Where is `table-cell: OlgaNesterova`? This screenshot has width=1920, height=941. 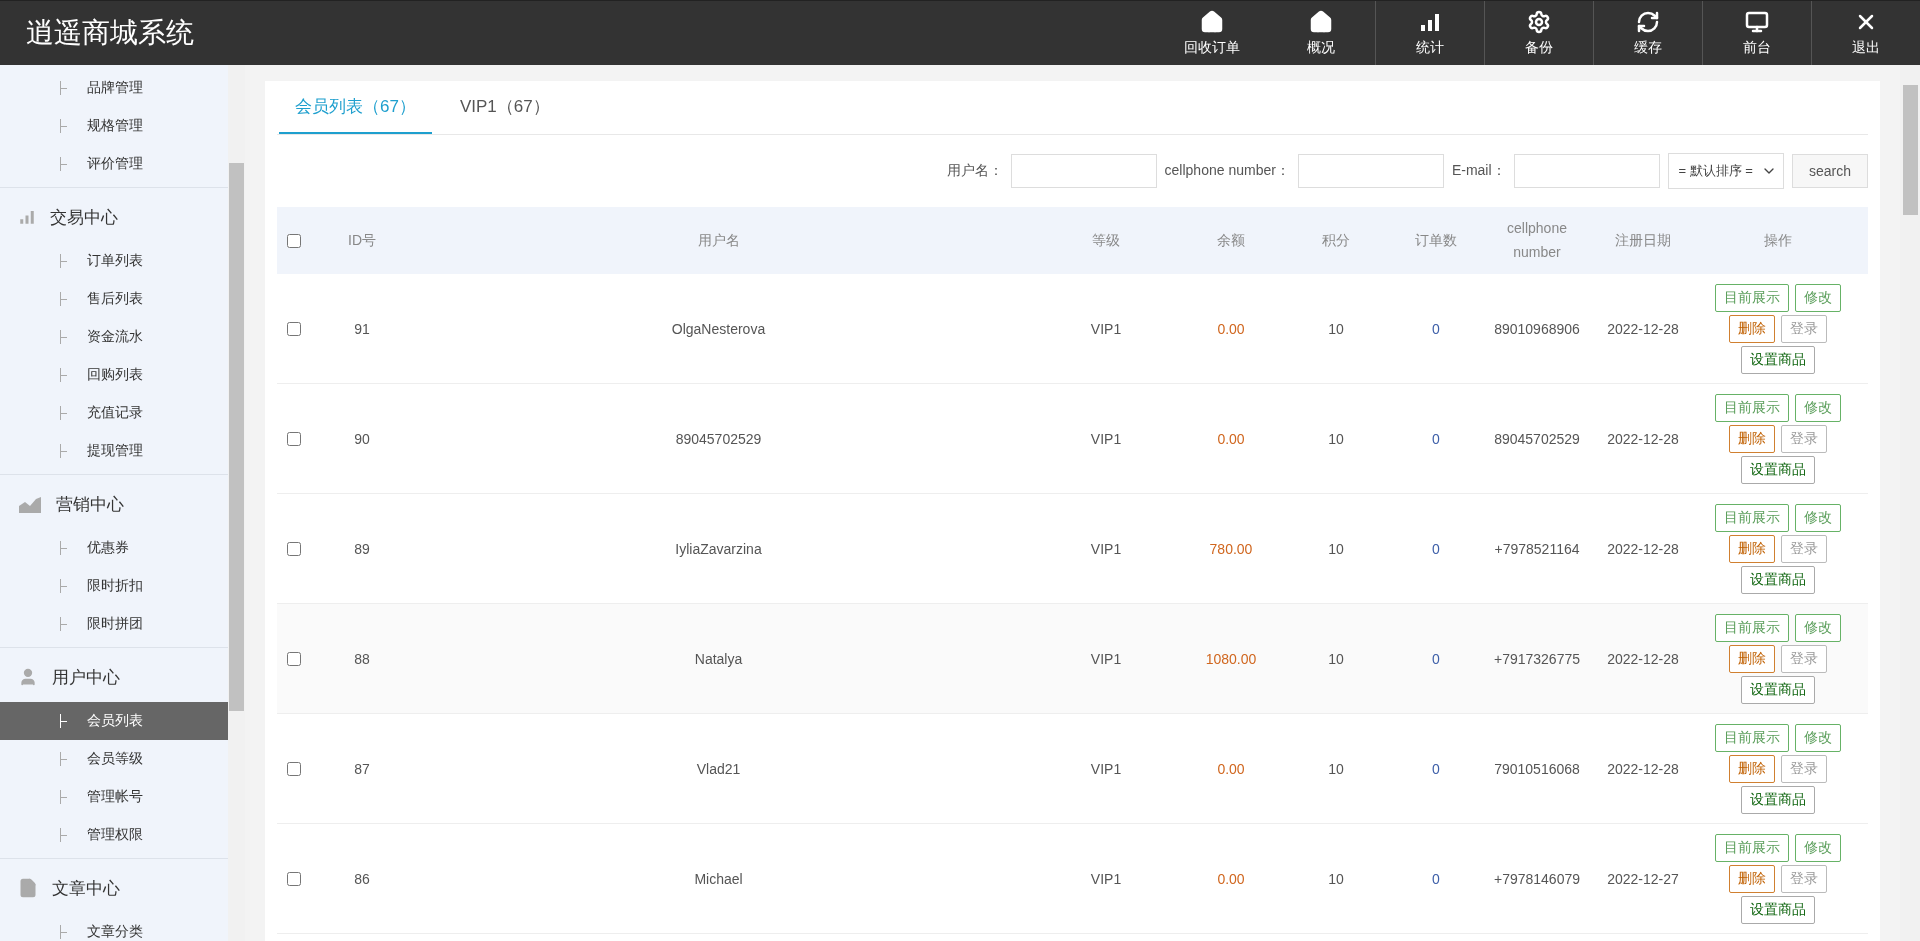
table-cell: OlgaNesterova is located at coordinates (718, 328).